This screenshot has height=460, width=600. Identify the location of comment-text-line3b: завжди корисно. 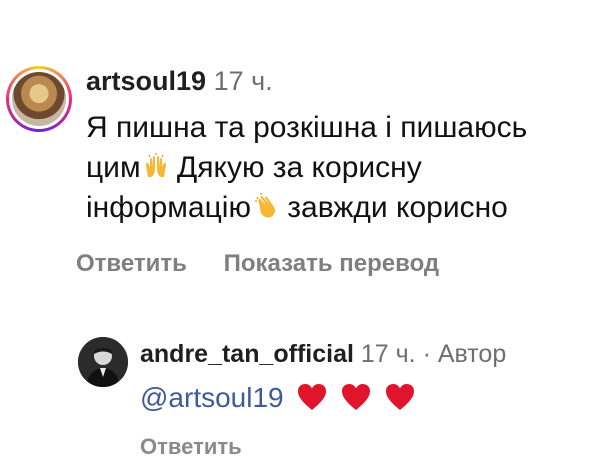
(393, 207).